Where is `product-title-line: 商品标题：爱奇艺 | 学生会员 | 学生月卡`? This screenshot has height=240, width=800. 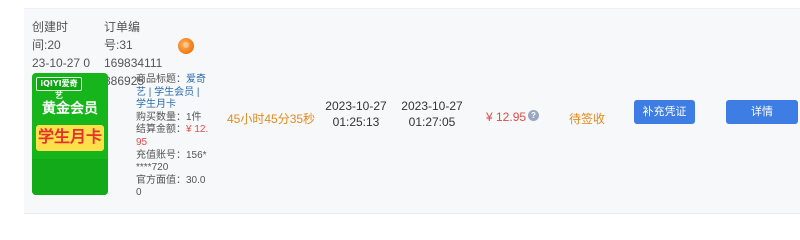
product-title-line: 商品标题：爱奇艺 | 学生会员 | 学生月卡 is located at coordinates (173, 93).